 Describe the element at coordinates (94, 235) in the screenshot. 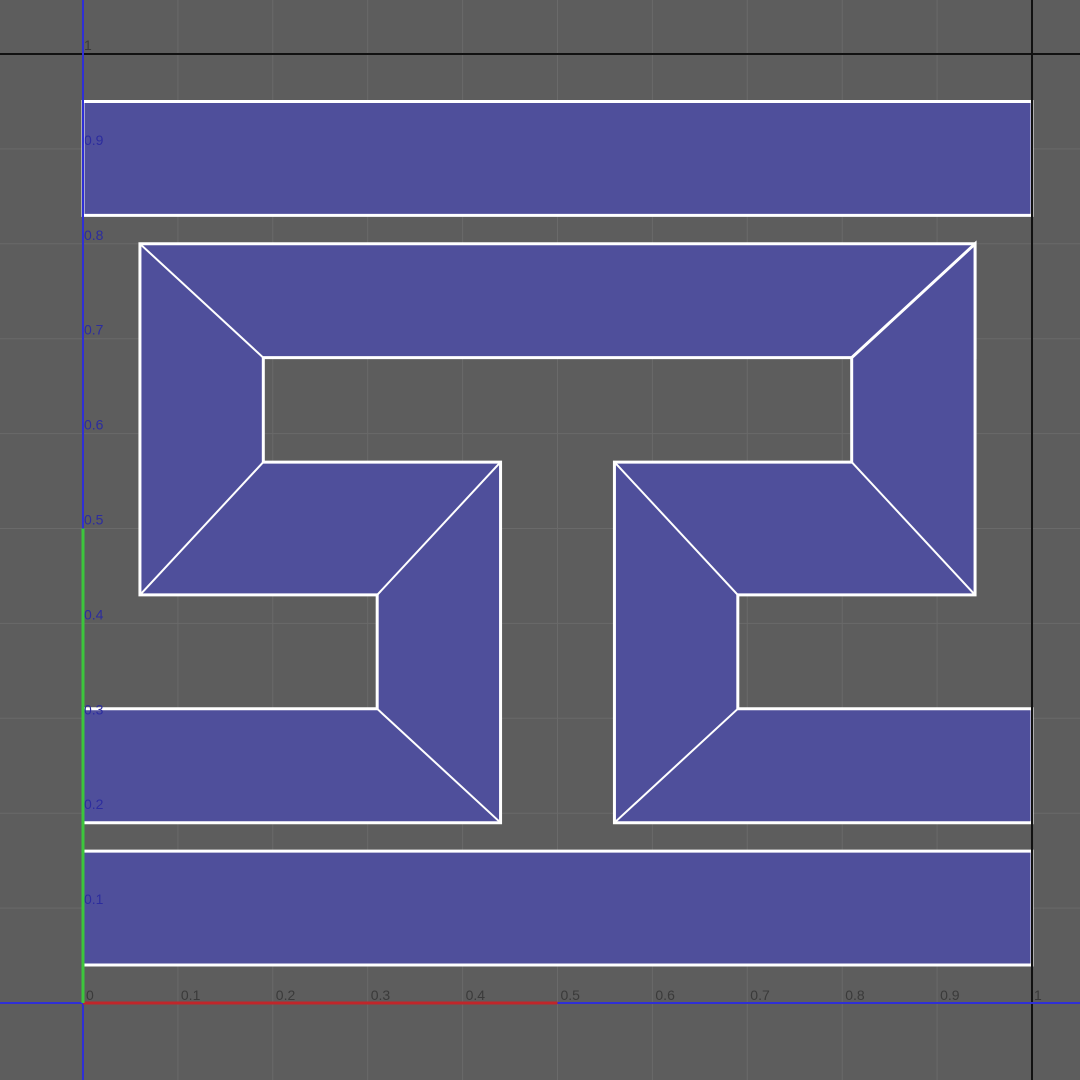

I see `v-tick-label: 0.8` at that location.